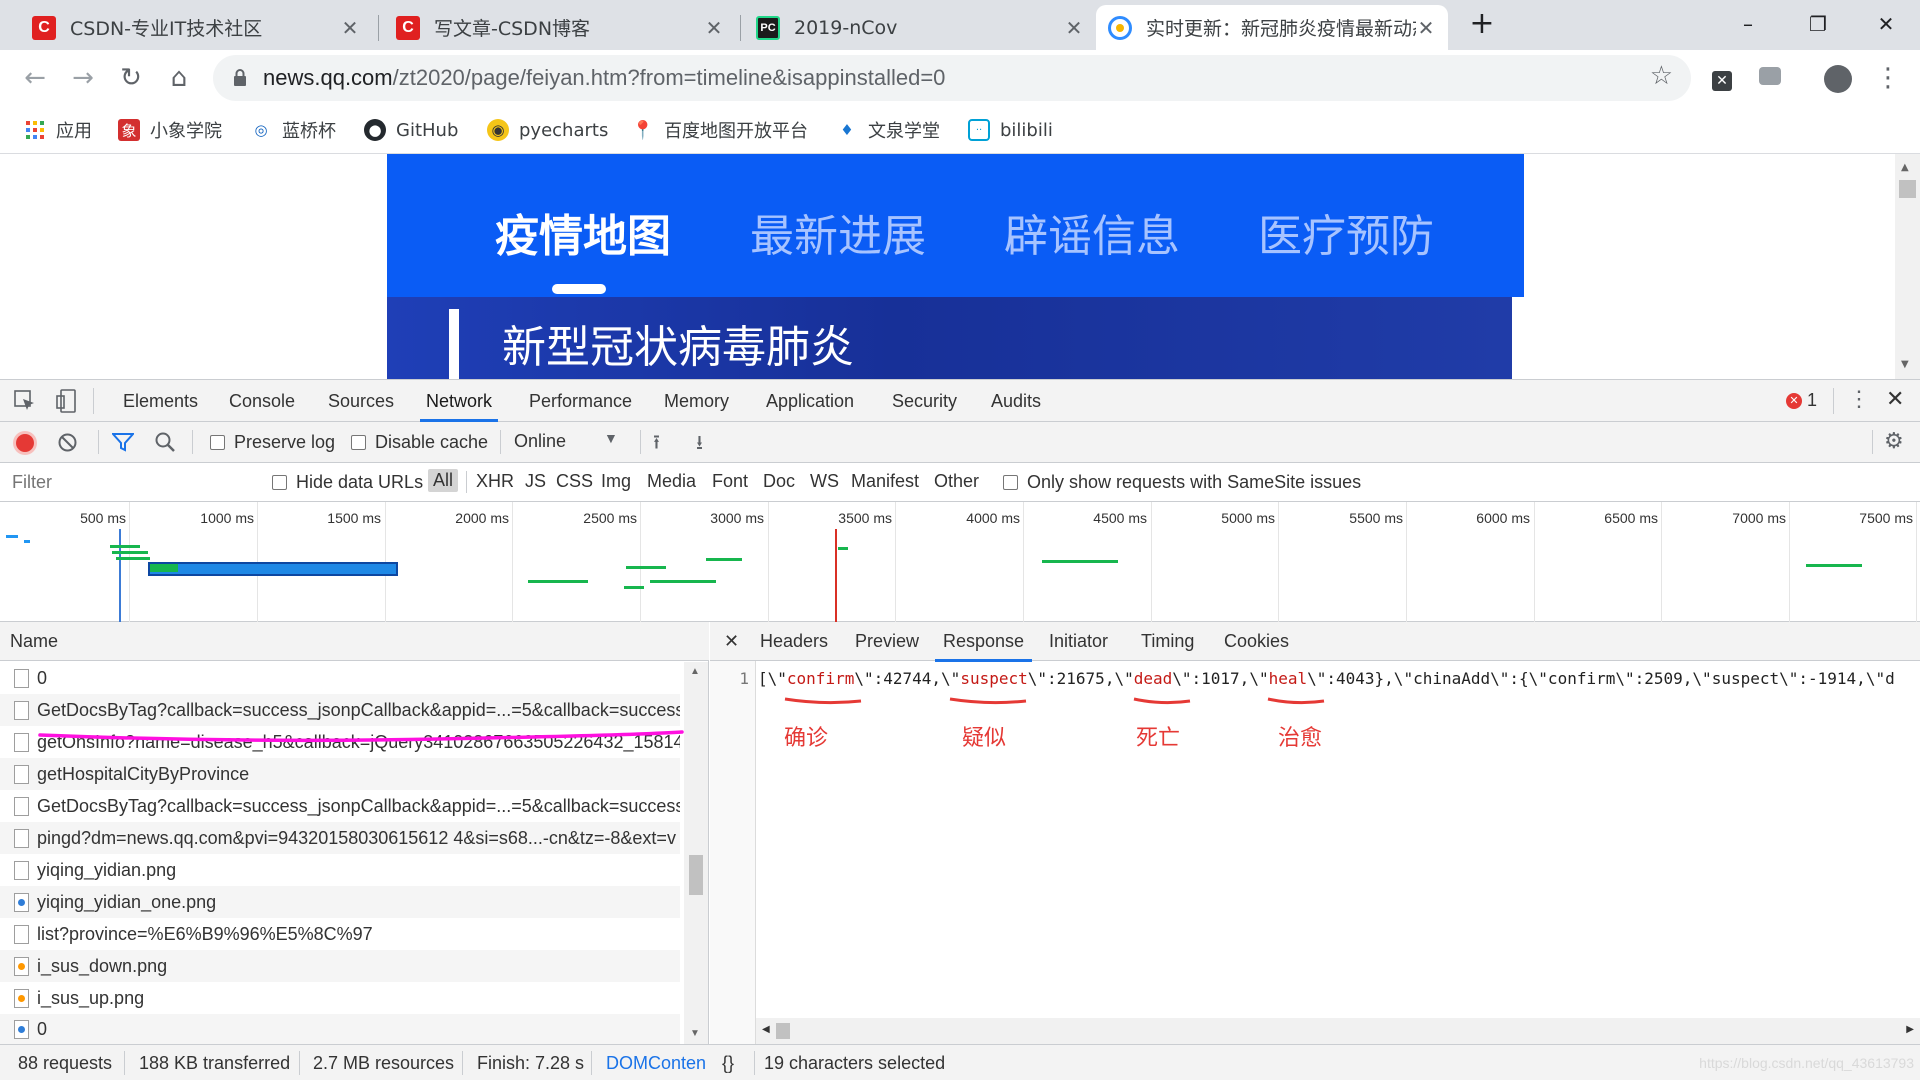 This screenshot has width=1920, height=1080. What do you see at coordinates (262, 401) in the screenshot?
I see `tab-console: Console` at bounding box center [262, 401].